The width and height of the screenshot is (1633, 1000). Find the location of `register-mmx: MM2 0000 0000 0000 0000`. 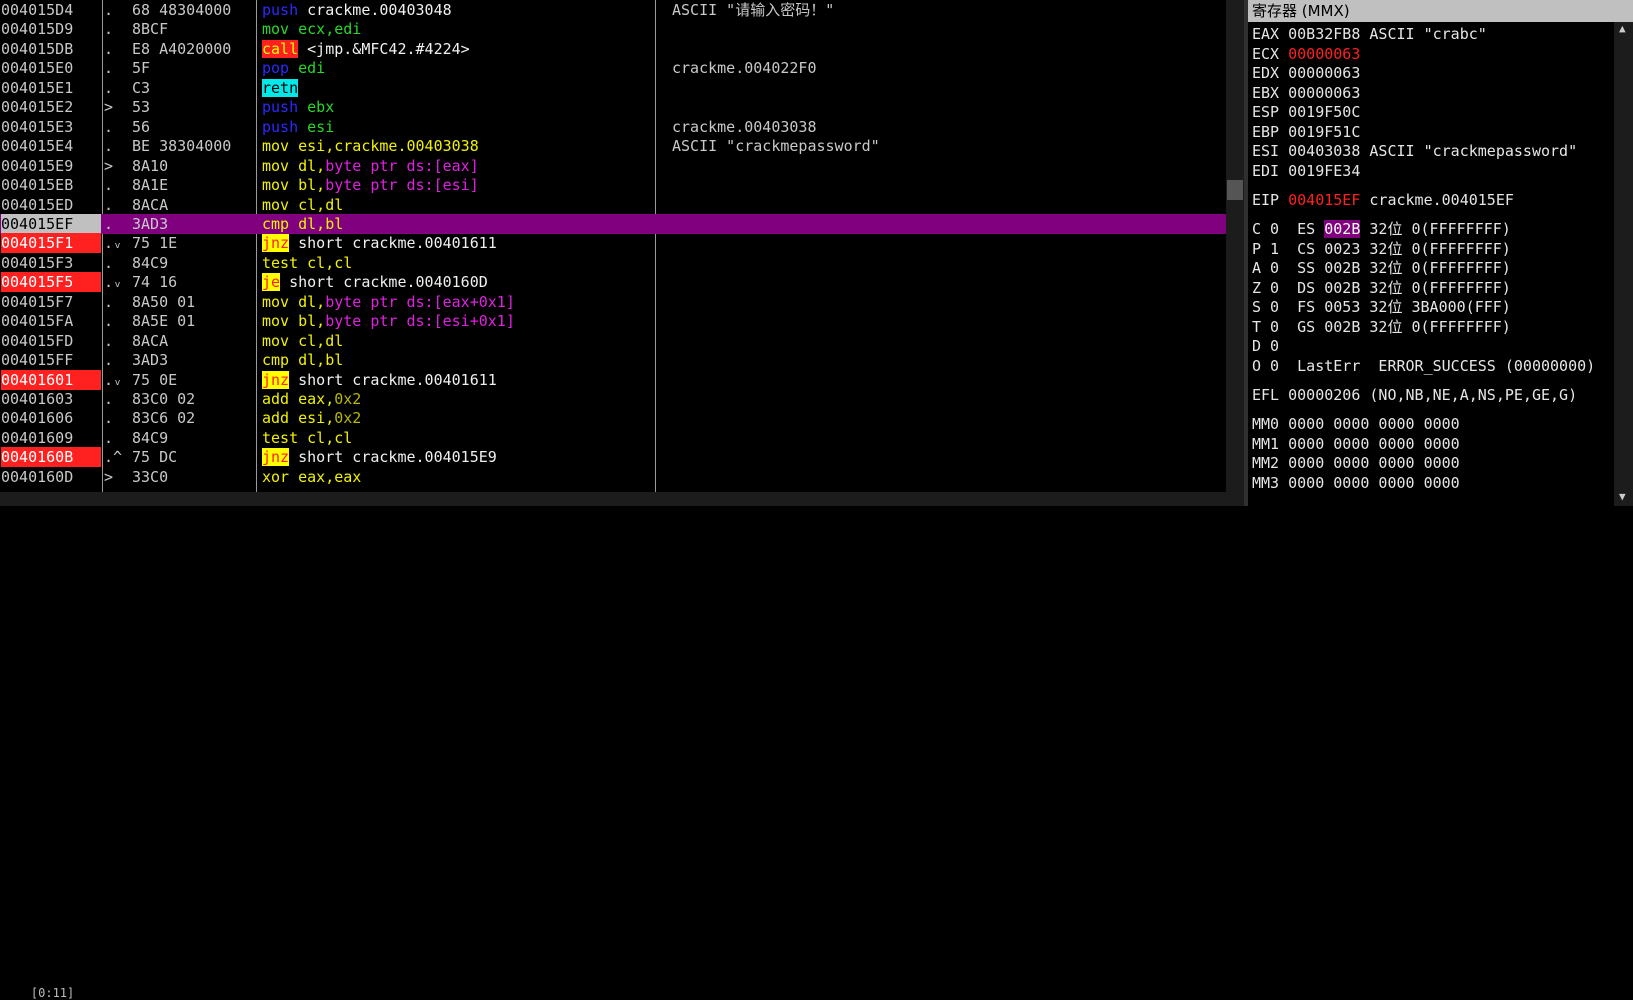

register-mmx: MM2 0000 0000 0000 0000 is located at coordinates (1356, 463).